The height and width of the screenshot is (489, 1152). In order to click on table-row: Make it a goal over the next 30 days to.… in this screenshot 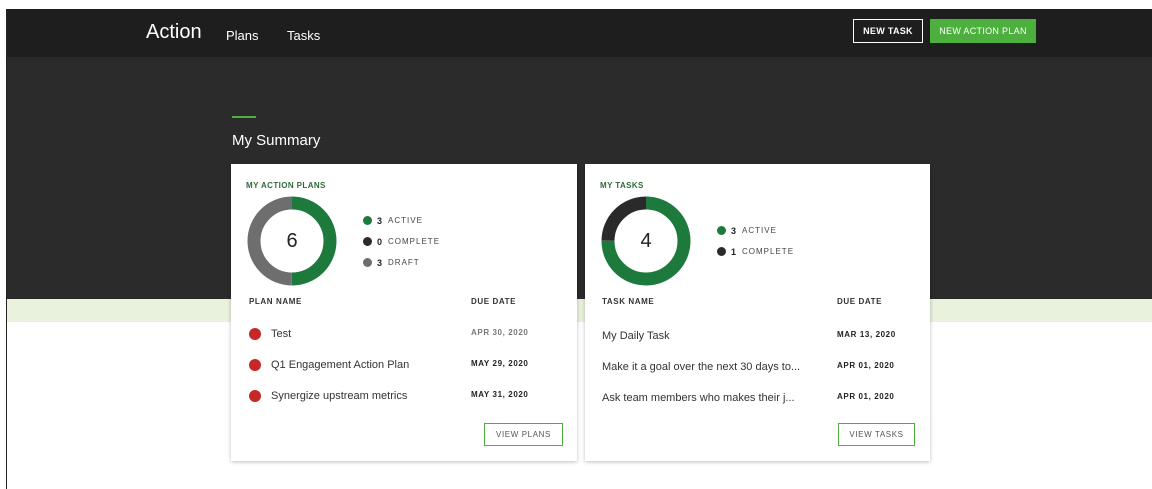, I will do `click(757, 367)`.